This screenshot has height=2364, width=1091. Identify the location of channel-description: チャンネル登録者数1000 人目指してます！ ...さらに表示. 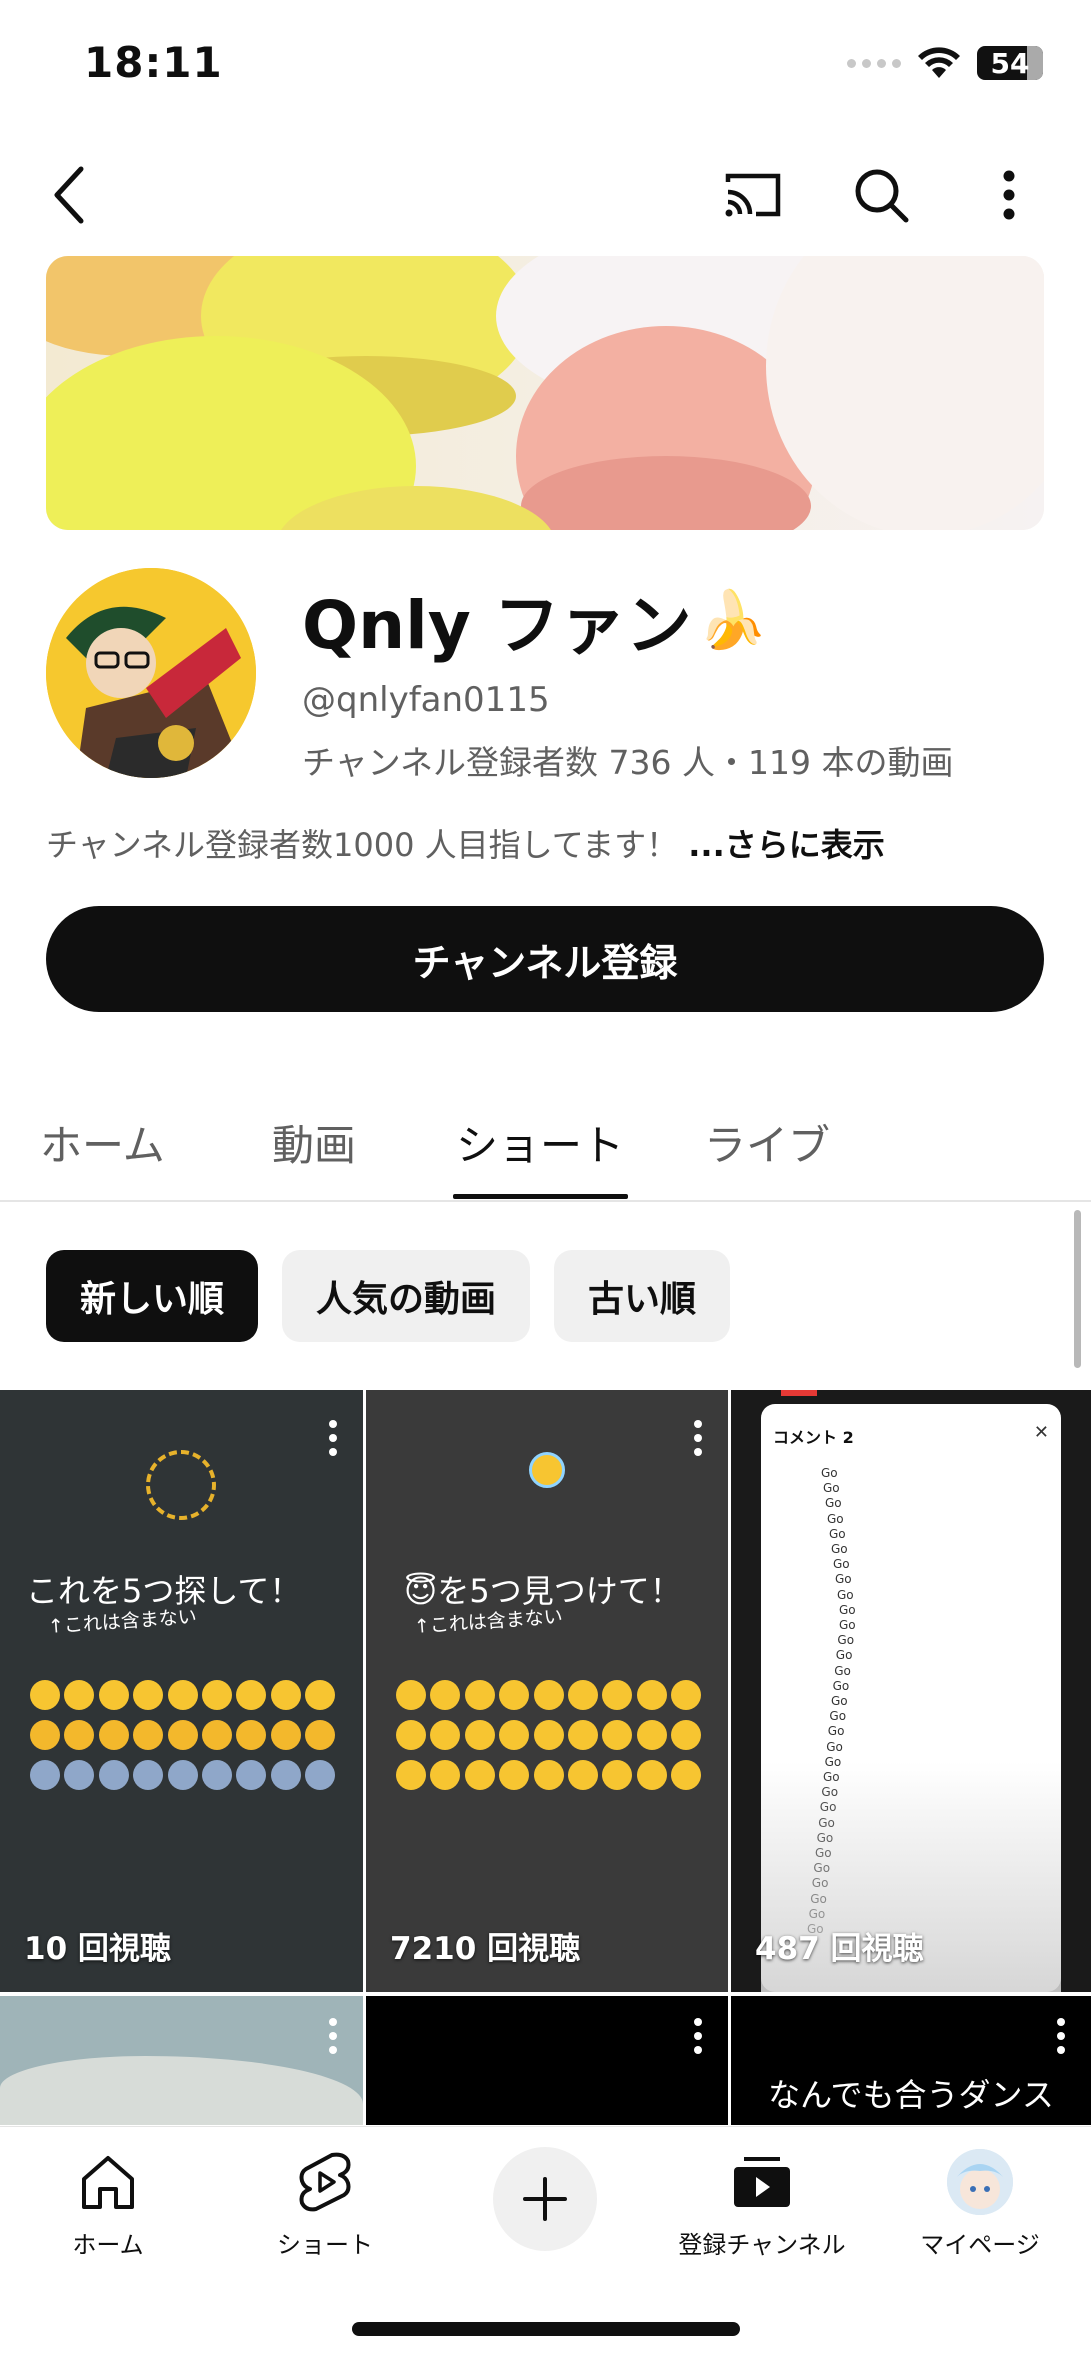
(465, 843).